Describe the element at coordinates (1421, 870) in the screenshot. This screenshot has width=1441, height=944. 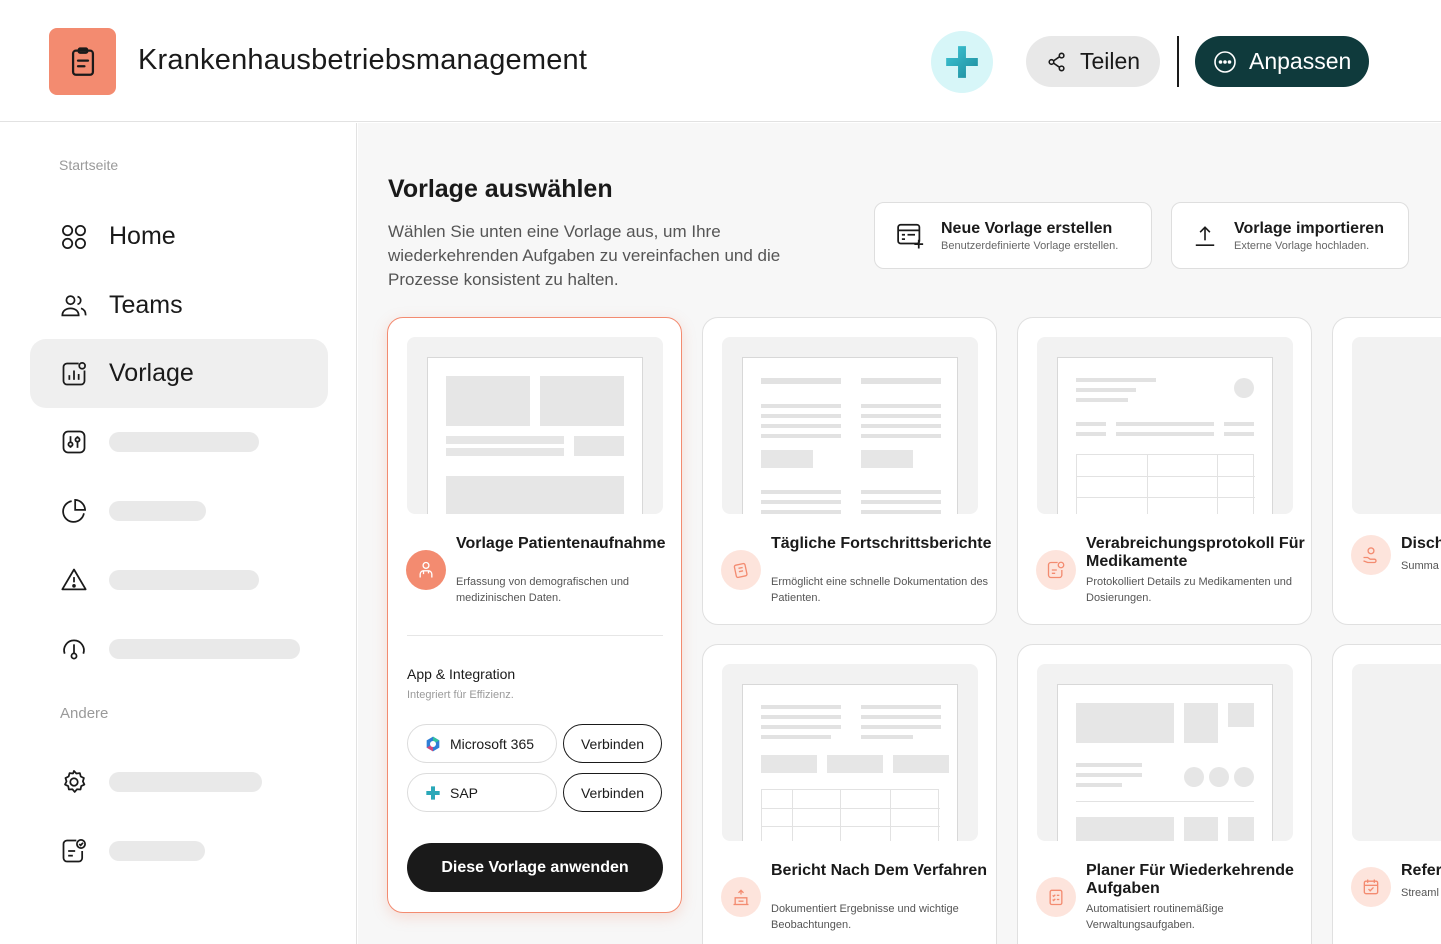
I see `card-title: Refer` at that location.